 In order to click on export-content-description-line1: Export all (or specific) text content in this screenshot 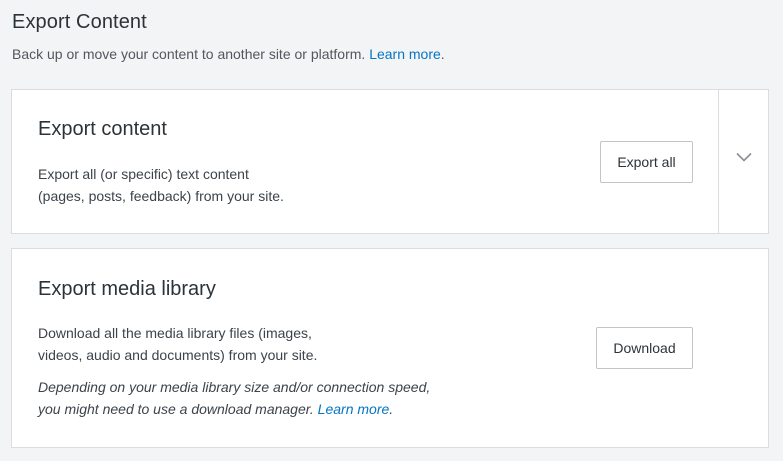, I will do `click(143, 174)`.